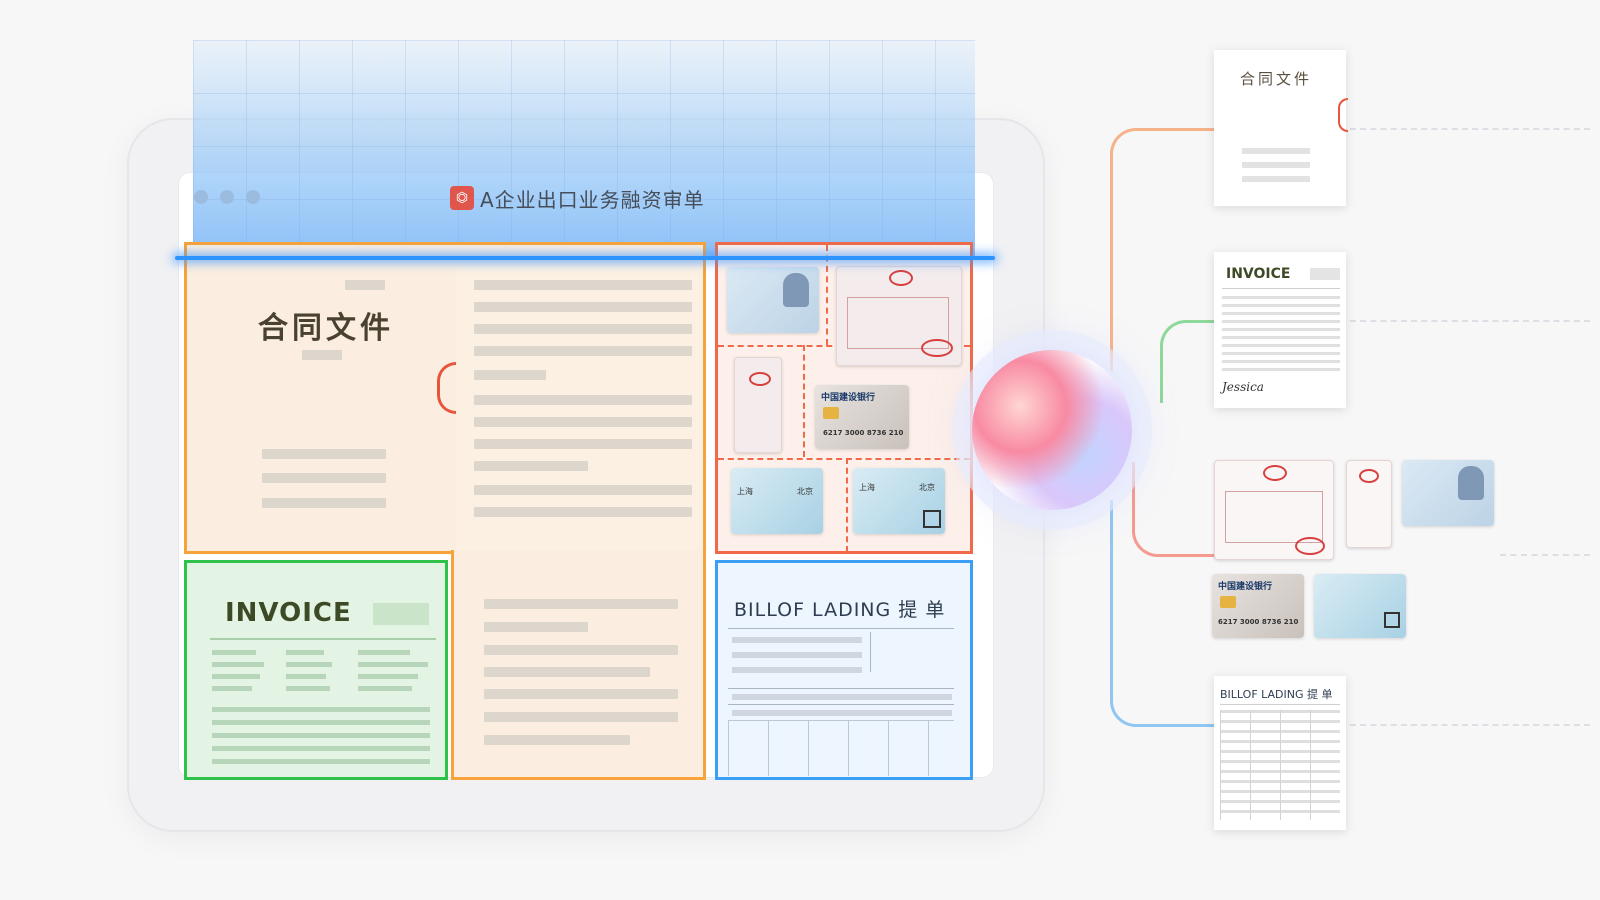 This screenshot has height=900, width=1600. Describe the element at coordinates (326, 328) in the screenshot. I see `contract-title: 合同文件` at that location.